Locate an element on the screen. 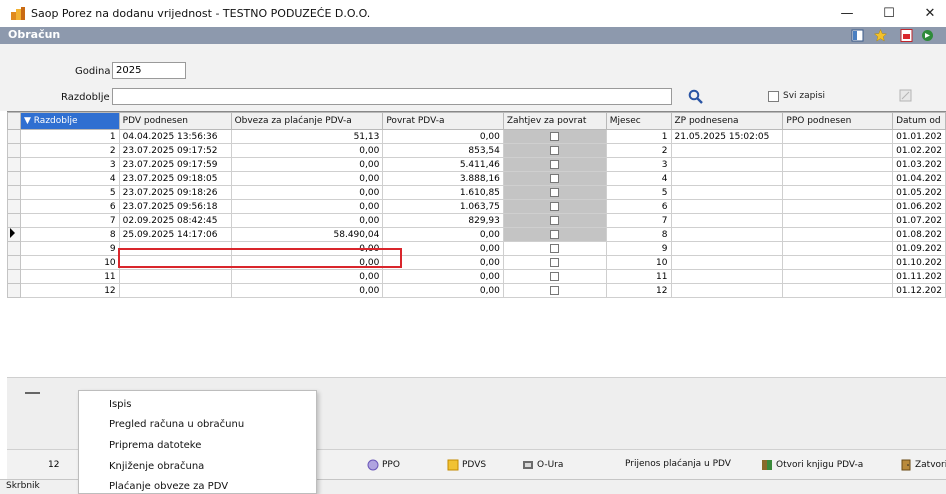 The width and height of the screenshot is (946, 494). clear-filter-icon is located at coordinates (905, 95).